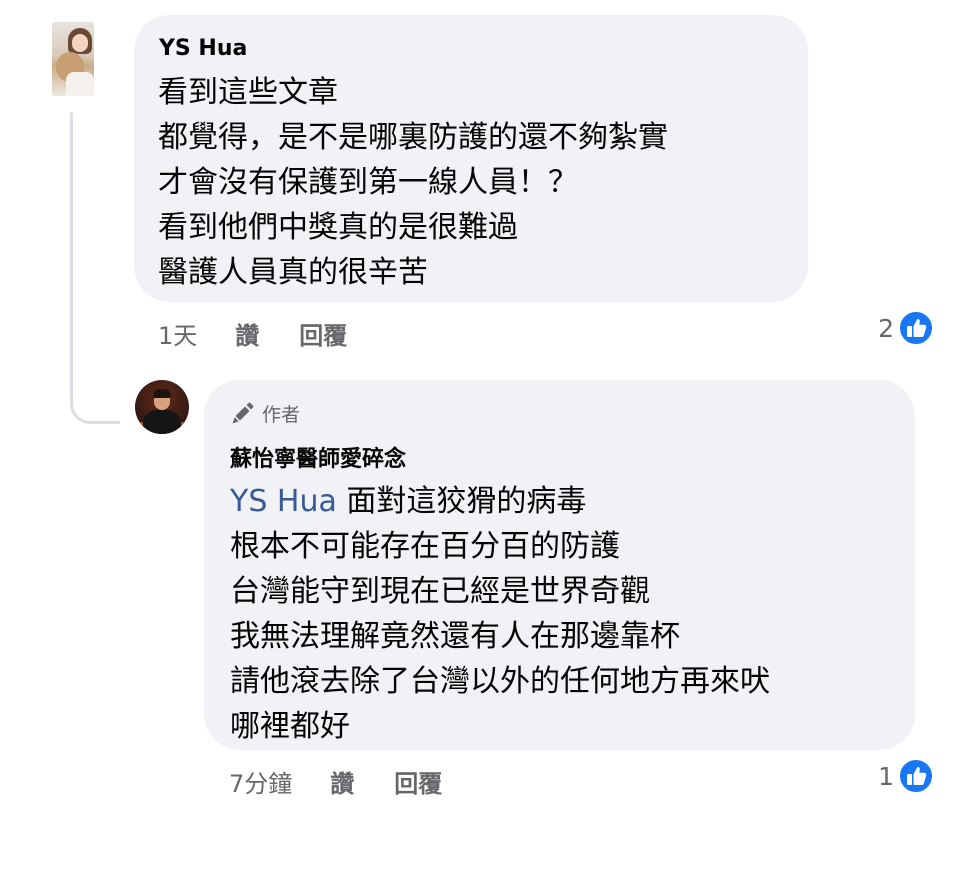 Image resolution: width=960 pixels, height=872 pixels. Describe the element at coordinates (177, 333) in the screenshot. I see `comment-timestamp: 1天` at that location.